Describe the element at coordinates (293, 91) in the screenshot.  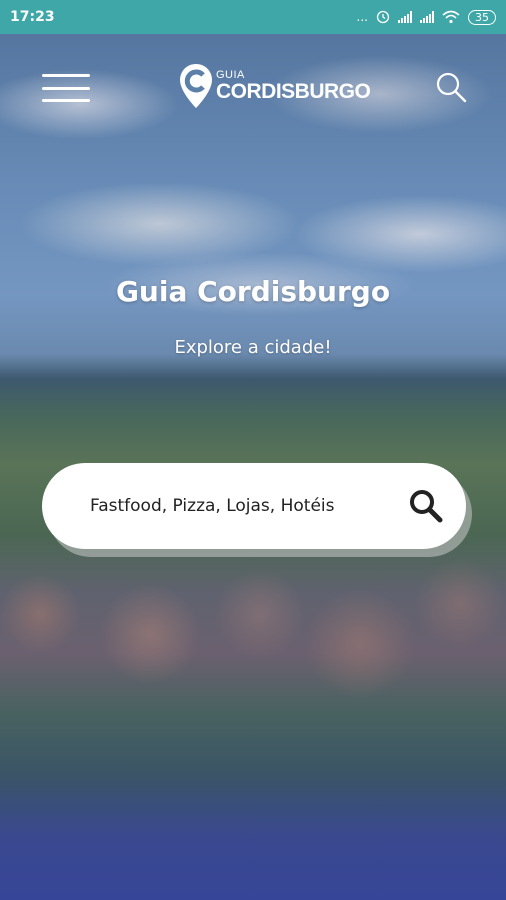
I see `logo-big-text: CORDISBURGO` at that location.